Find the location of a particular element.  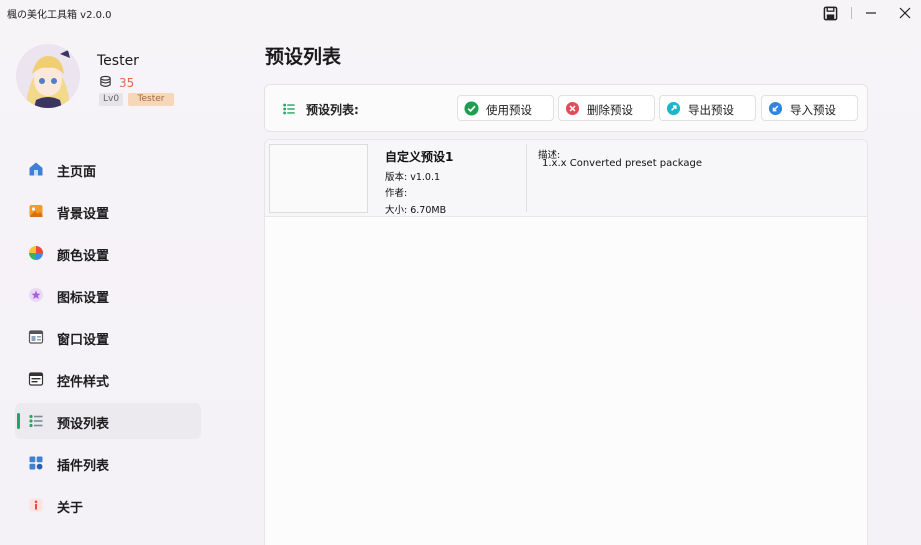

check-icon is located at coordinates (471, 108).